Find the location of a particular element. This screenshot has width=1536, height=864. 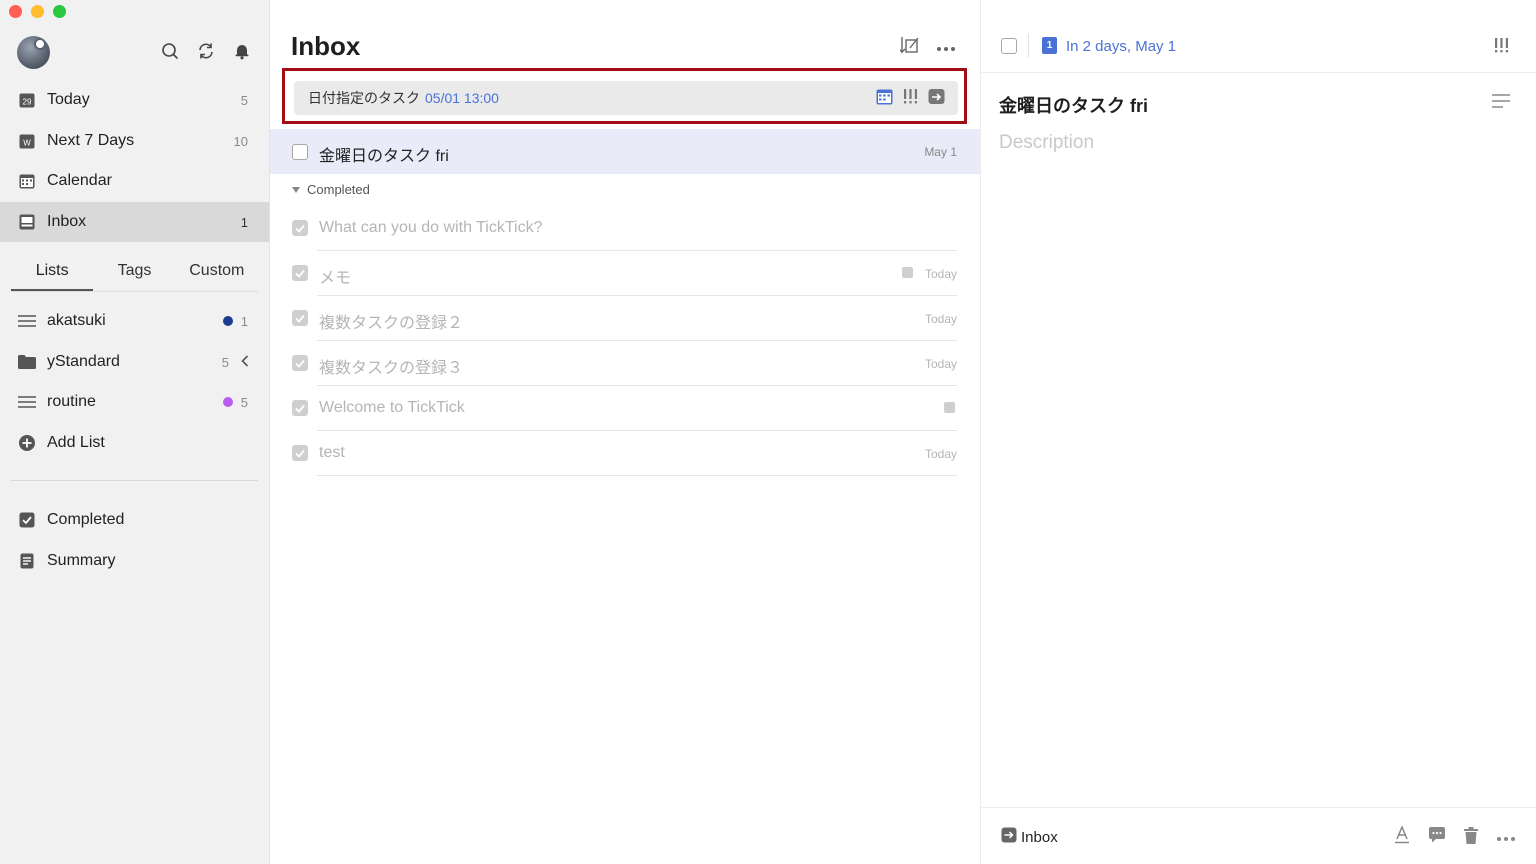

summary-icon is located at coordinates (27, 561).